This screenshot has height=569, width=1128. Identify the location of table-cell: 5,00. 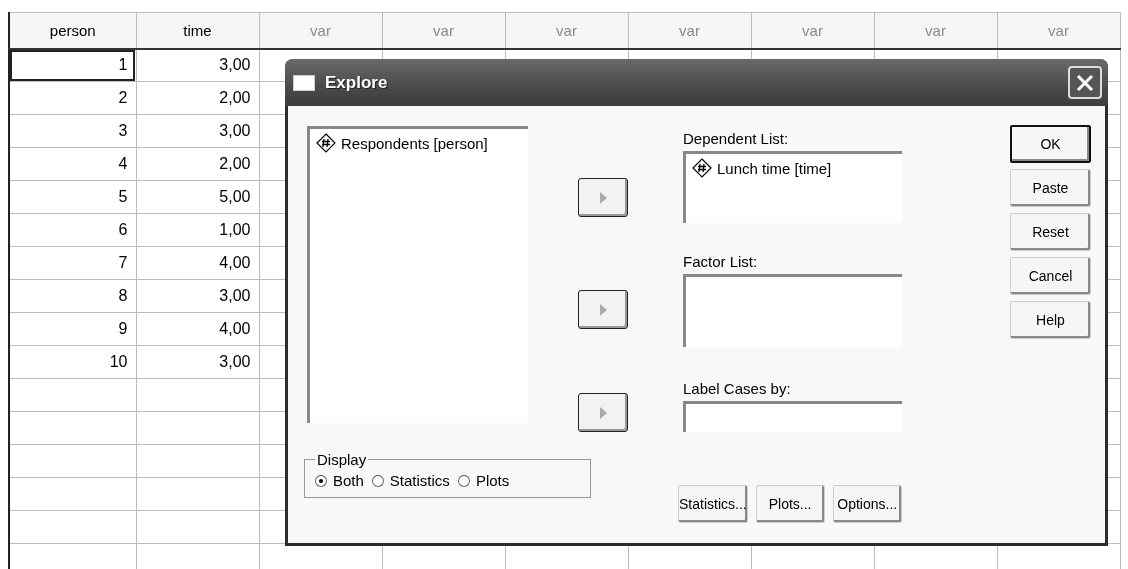
(197, 197).